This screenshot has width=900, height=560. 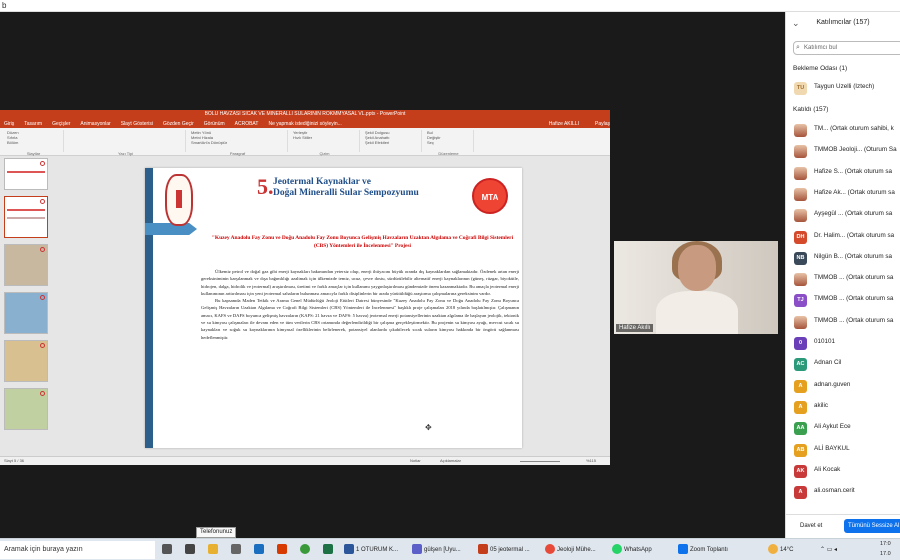 What do you see at coordinates (828, 550) in the screenshot?
I see `tray-icons: ⌃ ▭ ◂` at bounding box center [828, 550].